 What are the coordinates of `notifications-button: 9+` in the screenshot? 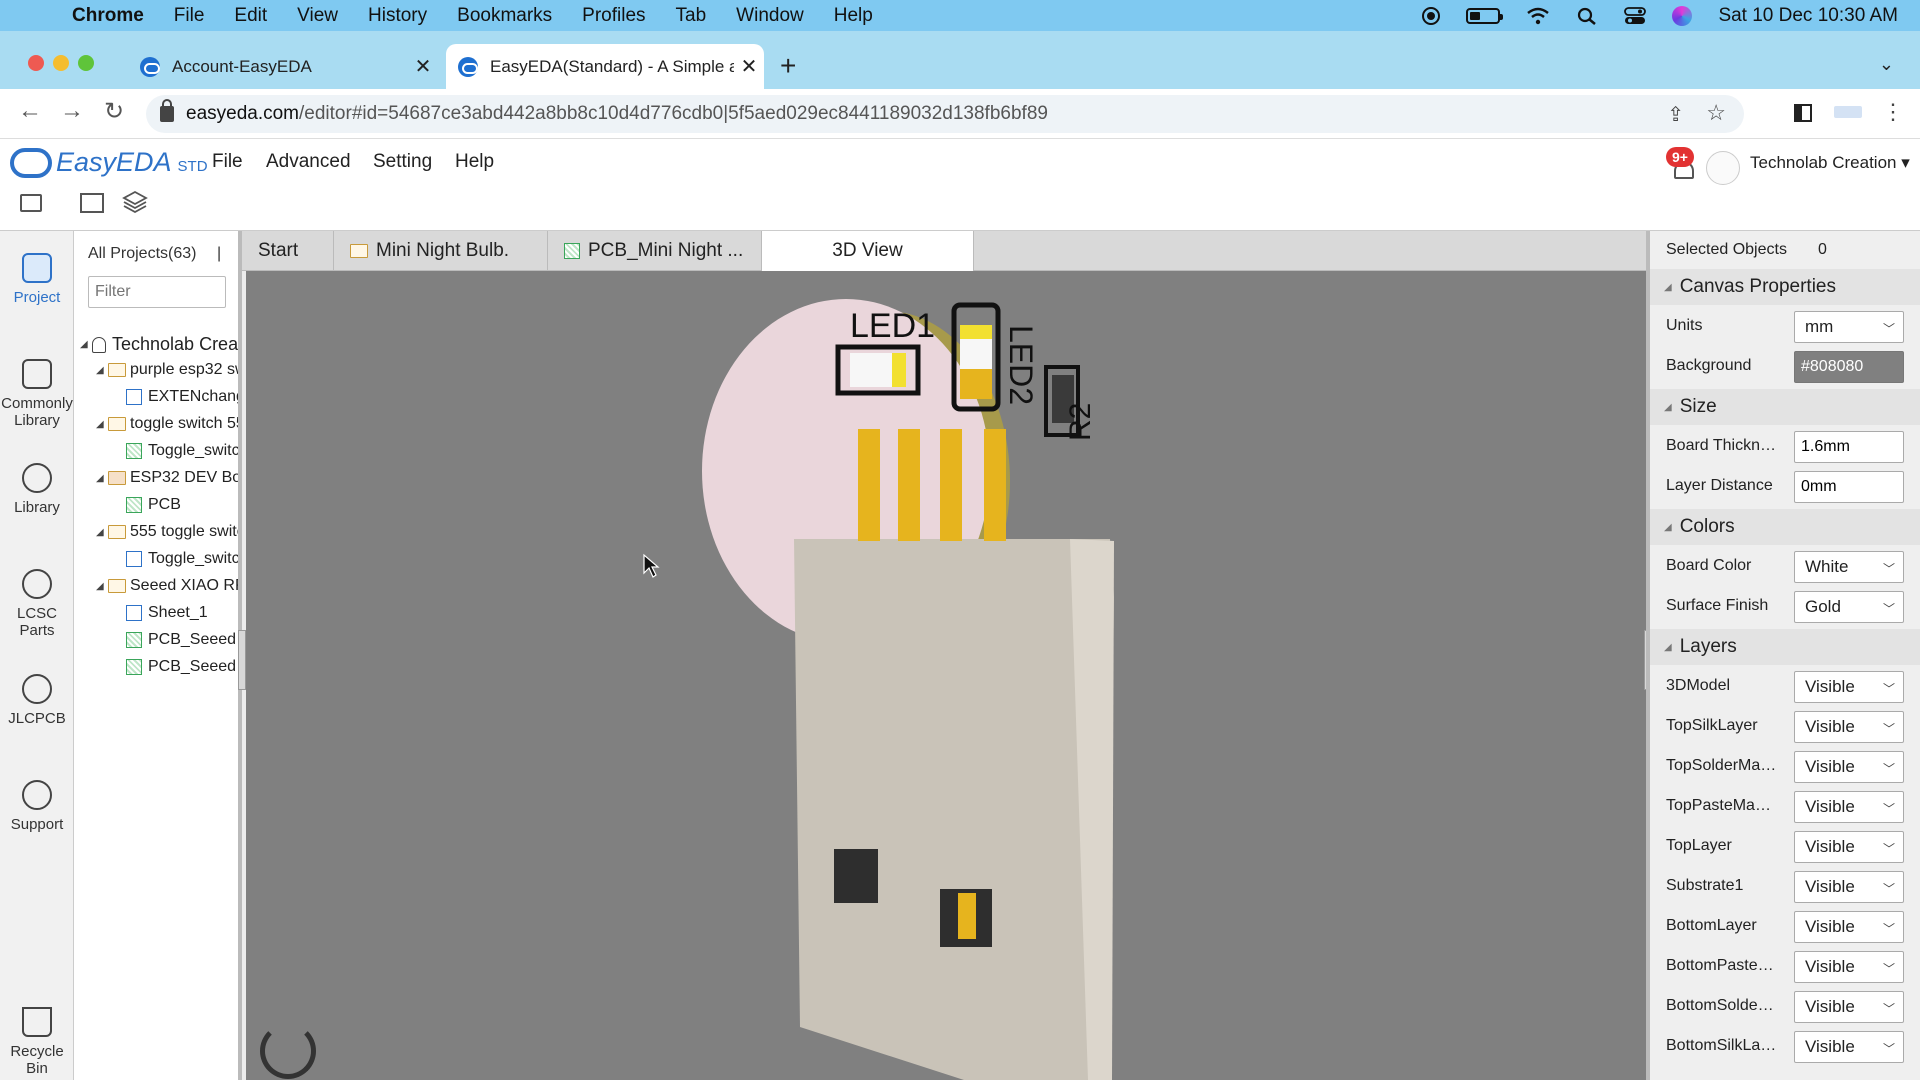 It's located at (1686, 167).